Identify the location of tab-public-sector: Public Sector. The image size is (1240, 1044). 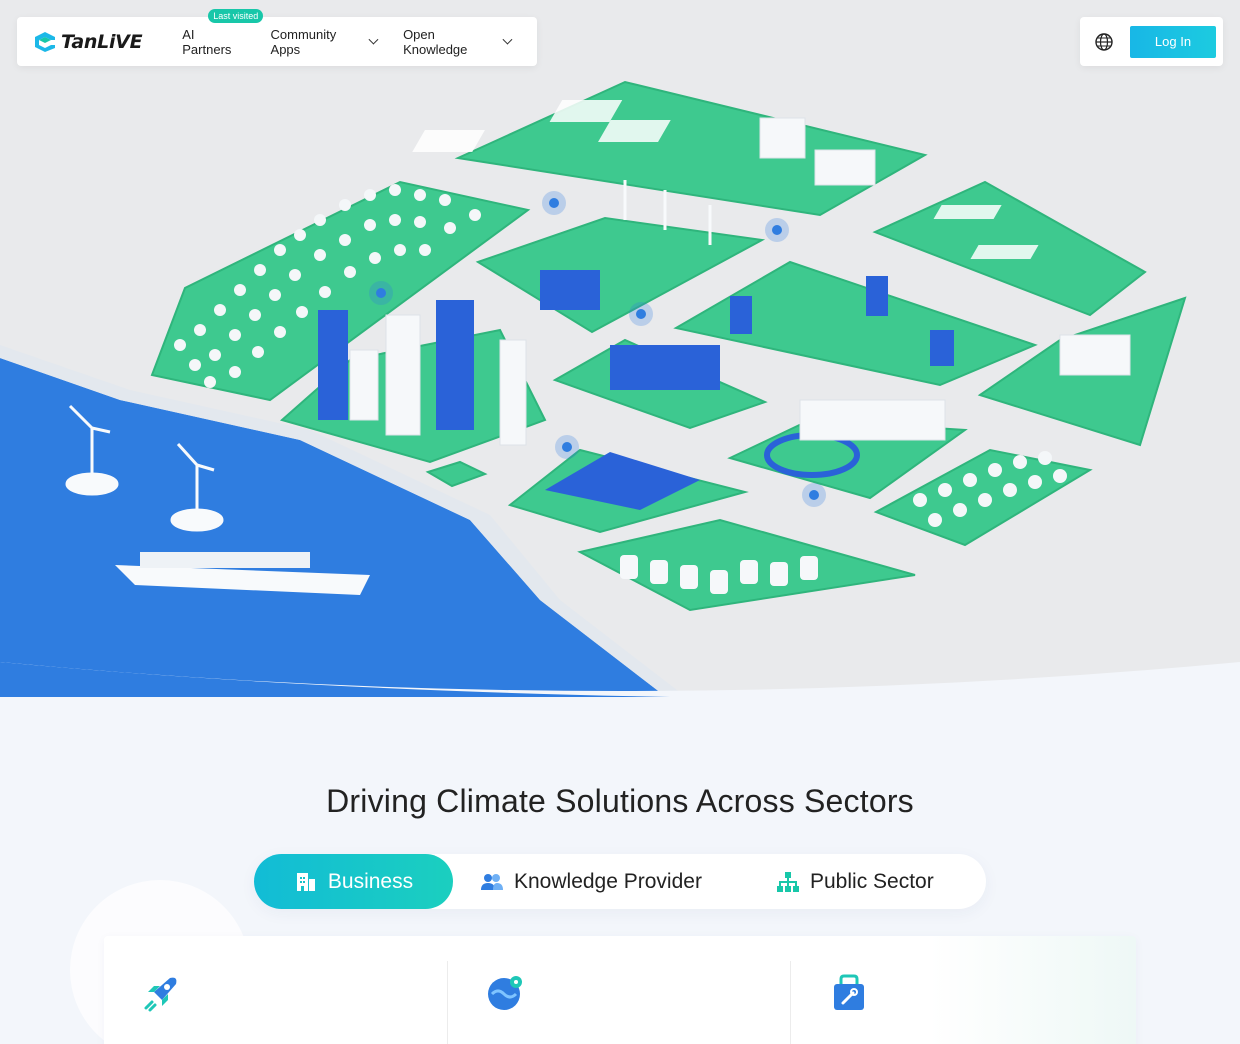
(855, 881).